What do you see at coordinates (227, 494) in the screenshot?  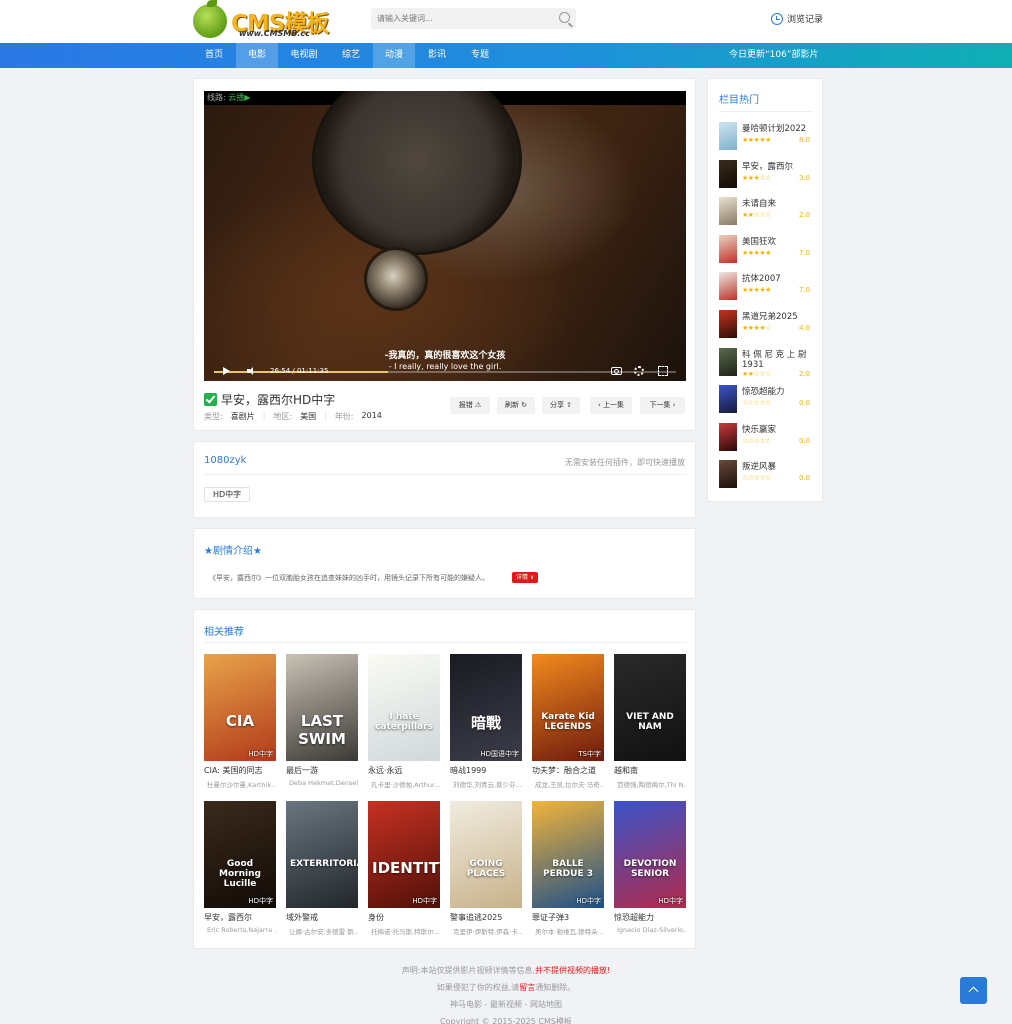 I see `episode-button: HD中字` at bounding box center [227, 494].